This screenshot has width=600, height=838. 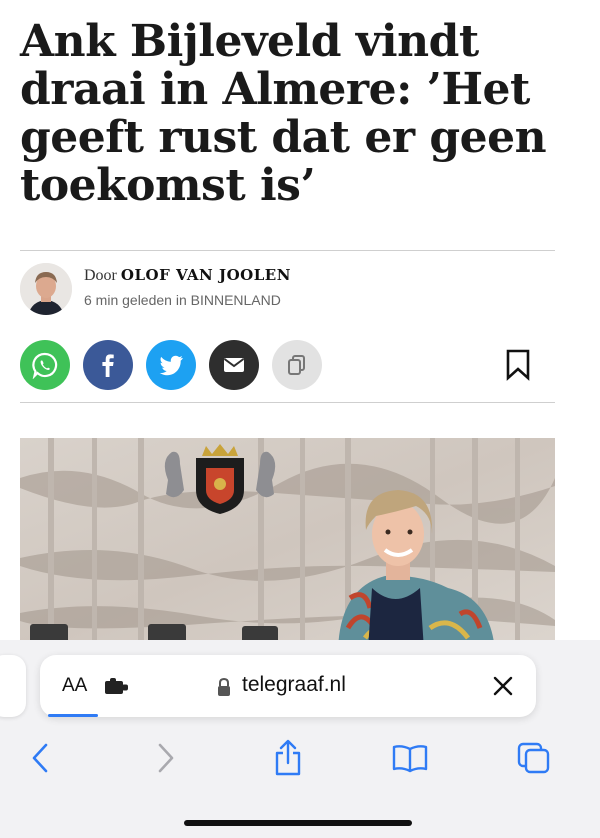 I want to click on bookmarks-icon, so click(x=410, y=759).